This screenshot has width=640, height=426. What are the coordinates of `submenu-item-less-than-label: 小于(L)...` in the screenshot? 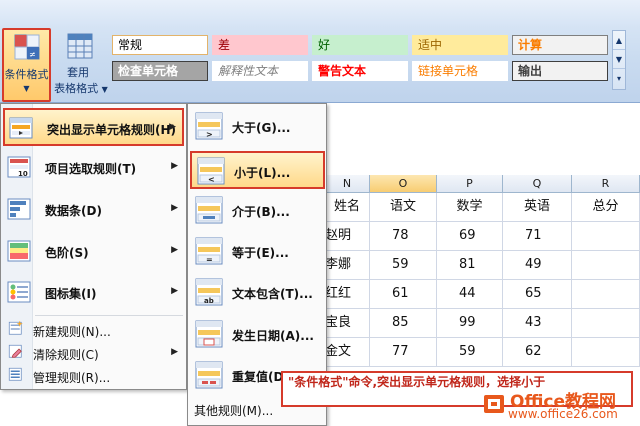 It's located at (262, 173).